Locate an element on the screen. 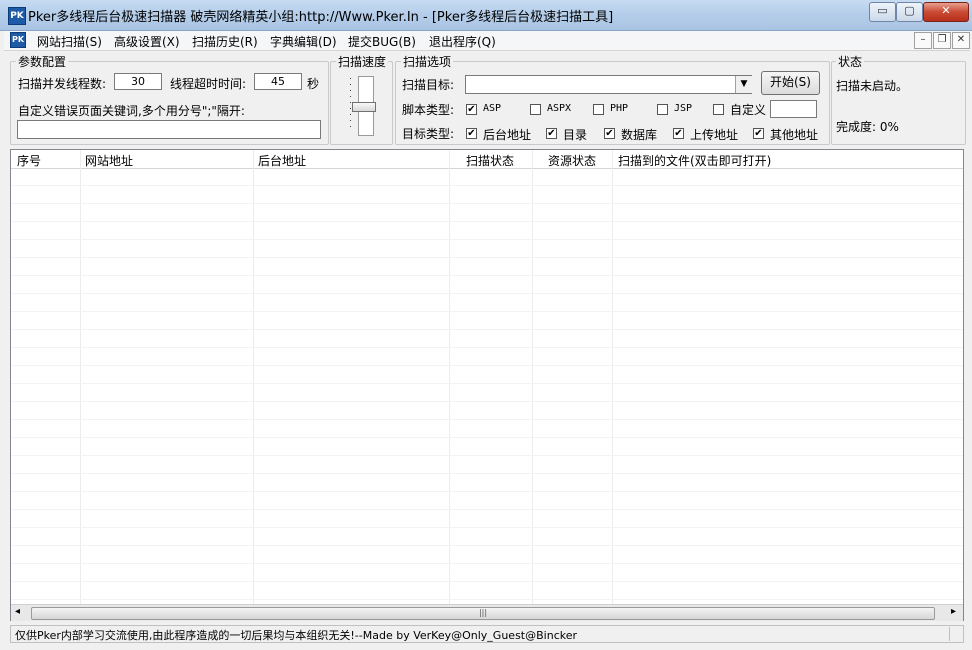 This screenshot has width=972, height=650. scan-state-text: 扫描未启动。 is located at coordinates (872, 86).